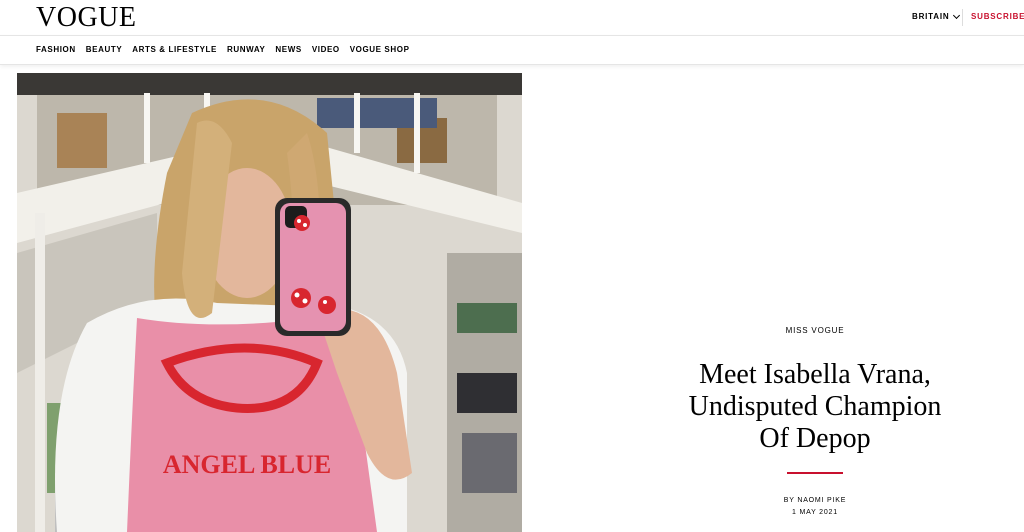  I want to click on edition-label: BRITAIN, so click(931, 16).